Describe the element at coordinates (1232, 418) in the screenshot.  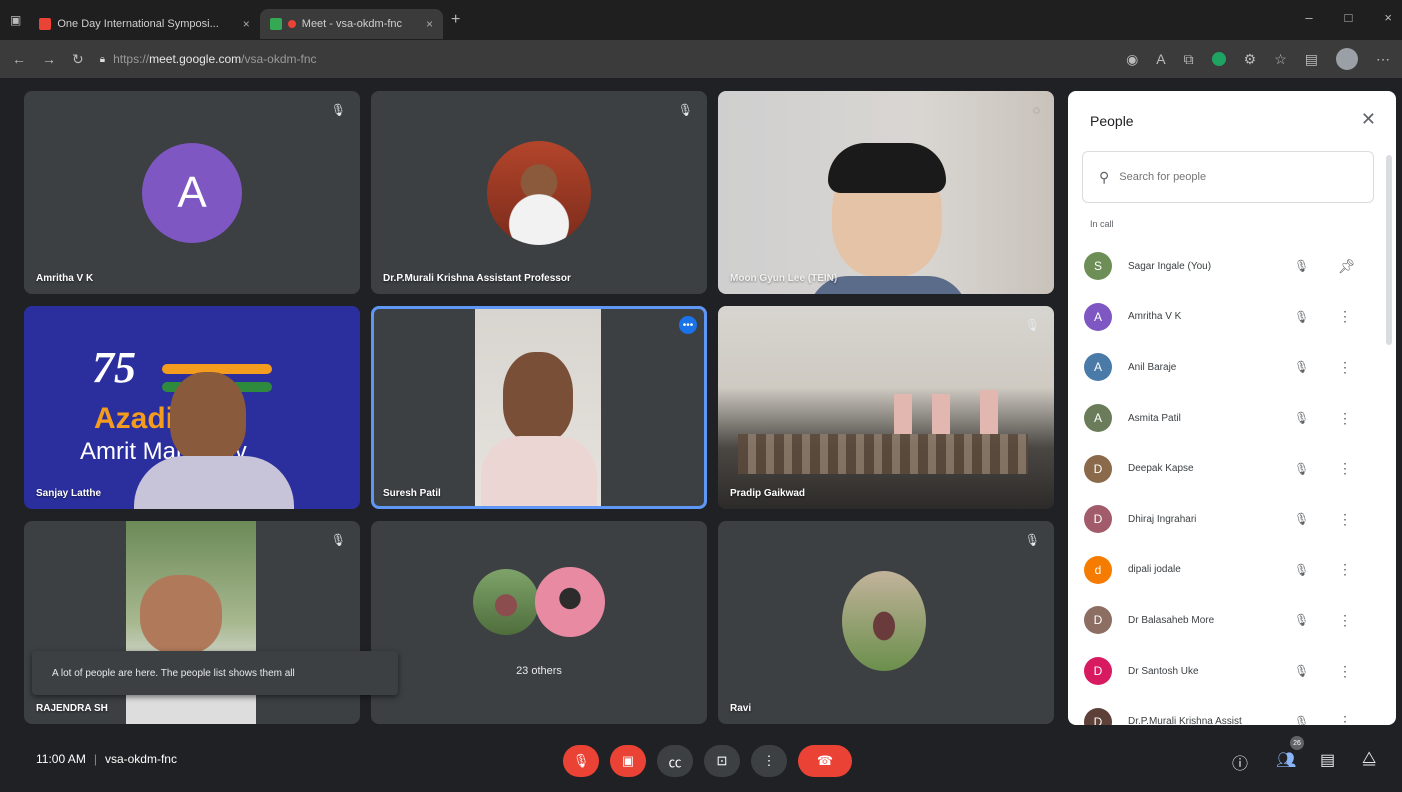
I see `list-item: A Asmita Patil 🎙︎ ⋮` at that location.